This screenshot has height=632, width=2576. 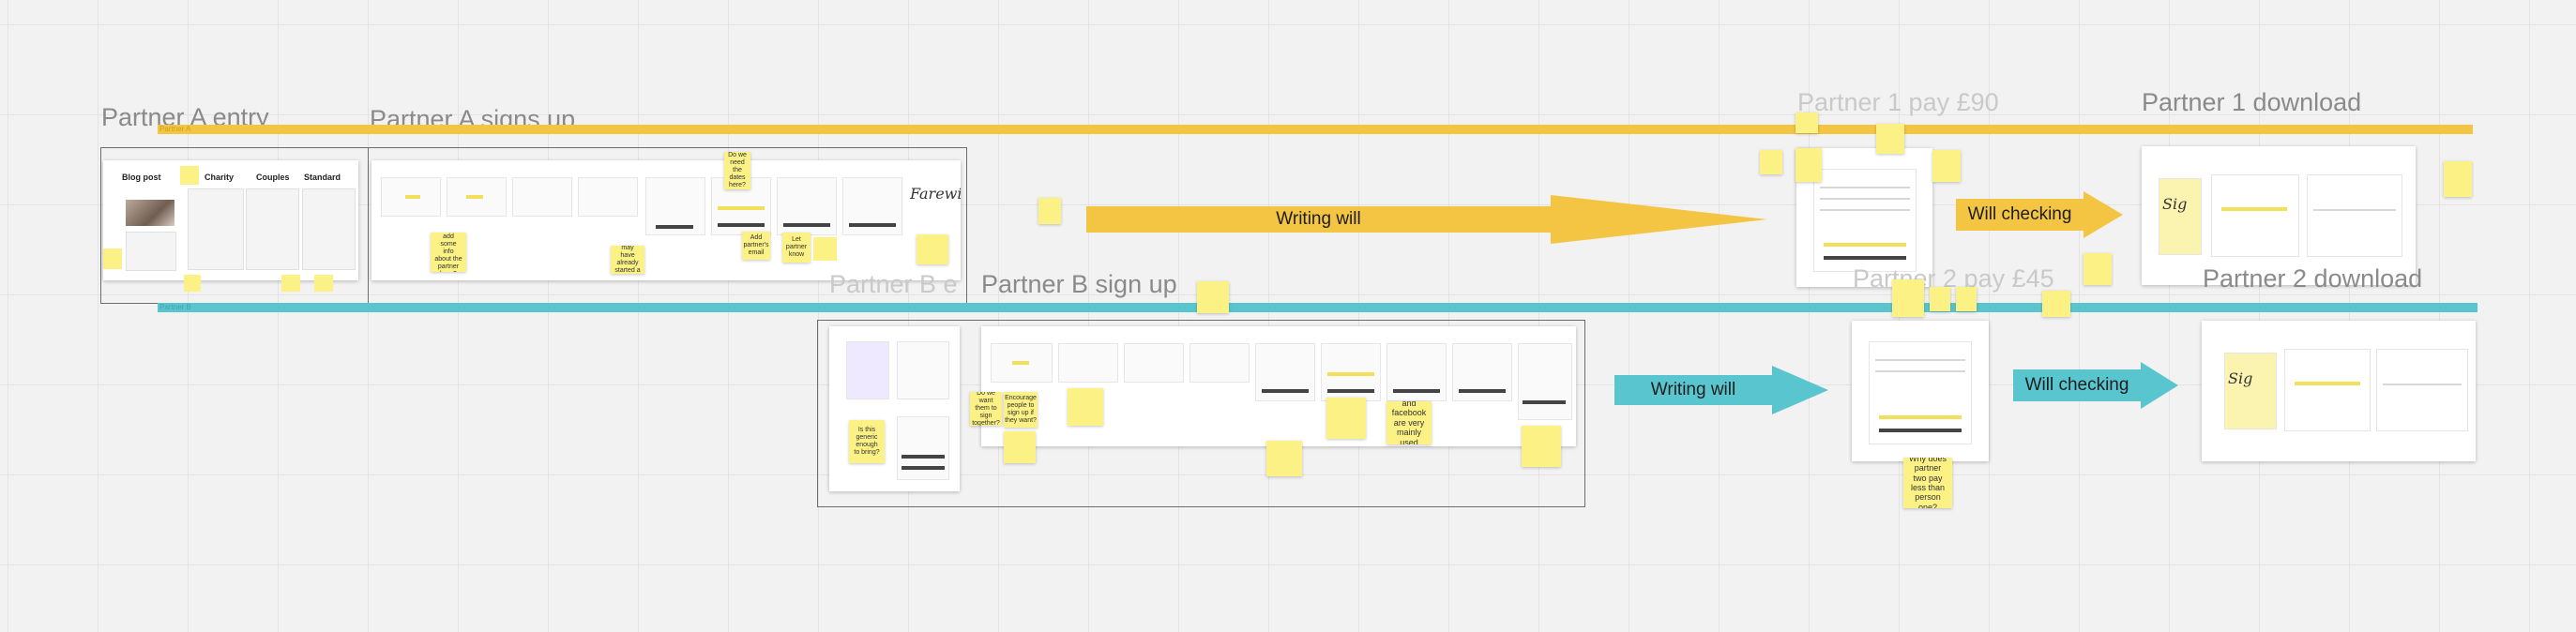 I want to click on download-hero, so click(x=2181, y=216).